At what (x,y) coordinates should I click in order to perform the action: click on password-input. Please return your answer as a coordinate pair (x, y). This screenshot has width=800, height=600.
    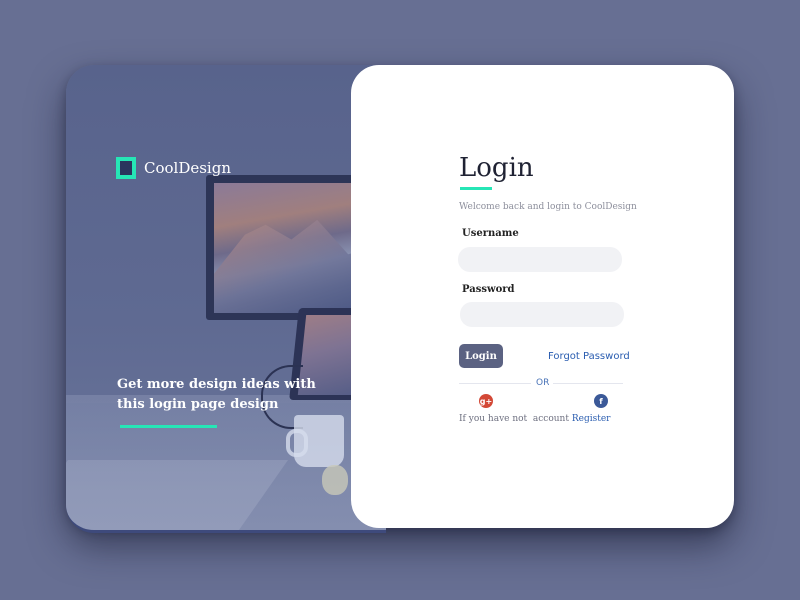
    Looking at the image, I should click on (542, 314).